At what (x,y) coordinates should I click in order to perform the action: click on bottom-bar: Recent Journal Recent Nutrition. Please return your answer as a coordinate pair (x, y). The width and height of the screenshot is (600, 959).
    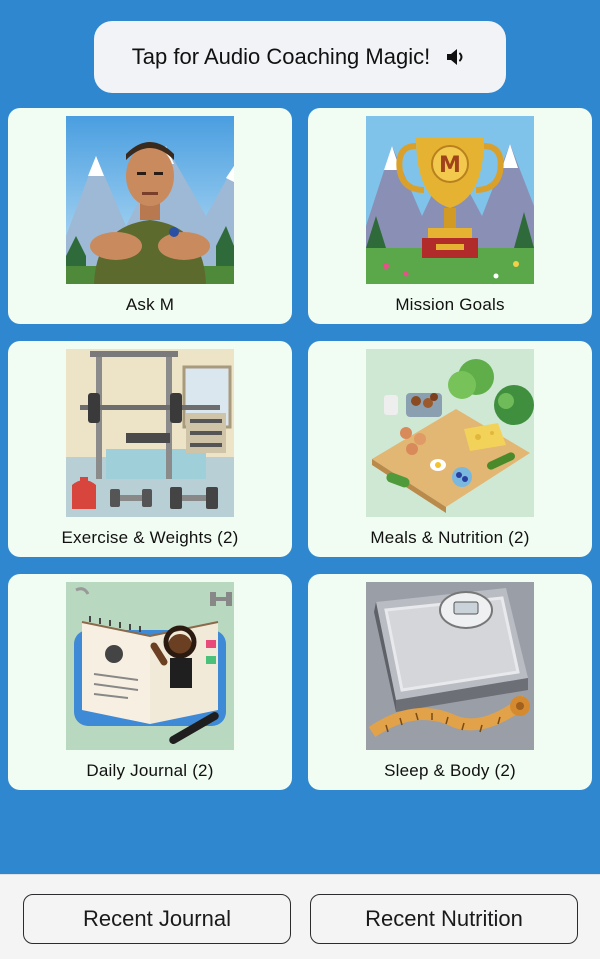
    Looking at the image, I should click on (300, 916).